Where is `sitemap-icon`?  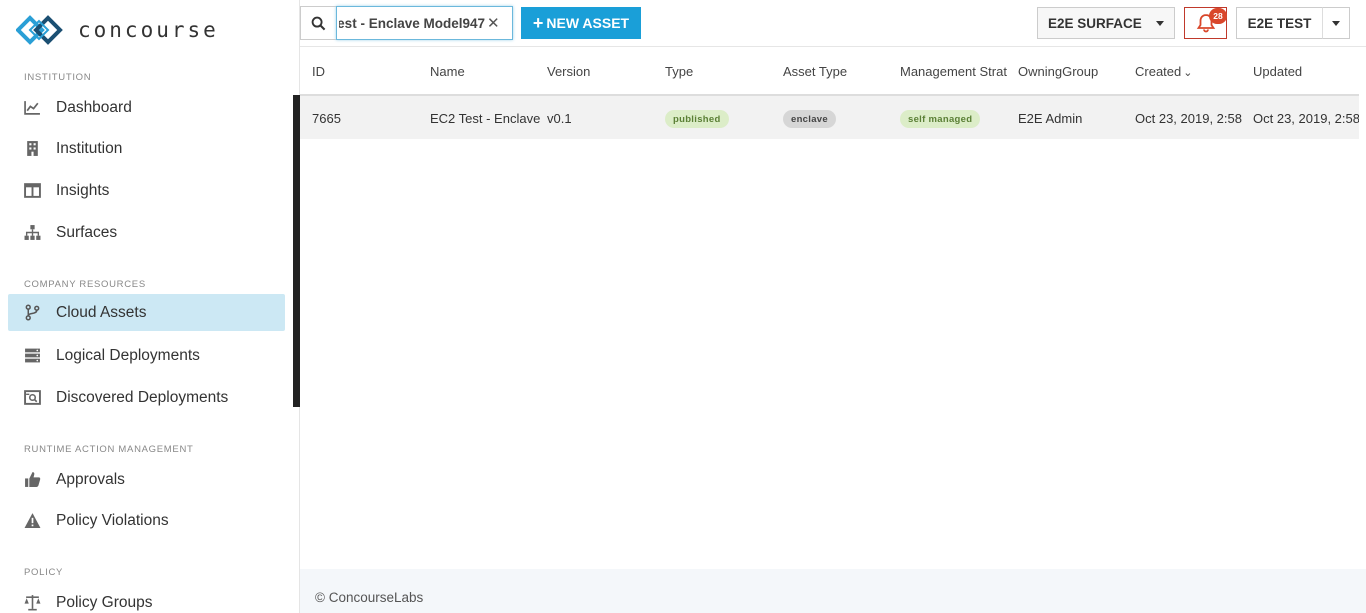 sitemap-icon is located at coordinates (32, 233).